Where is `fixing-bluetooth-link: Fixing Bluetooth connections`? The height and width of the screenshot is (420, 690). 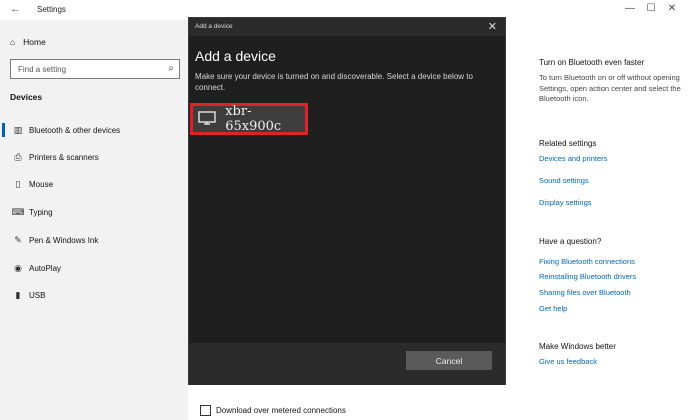 fixing-bluetooth-link: Fixing Bluetooth connections is located at coordinates (587, 261).